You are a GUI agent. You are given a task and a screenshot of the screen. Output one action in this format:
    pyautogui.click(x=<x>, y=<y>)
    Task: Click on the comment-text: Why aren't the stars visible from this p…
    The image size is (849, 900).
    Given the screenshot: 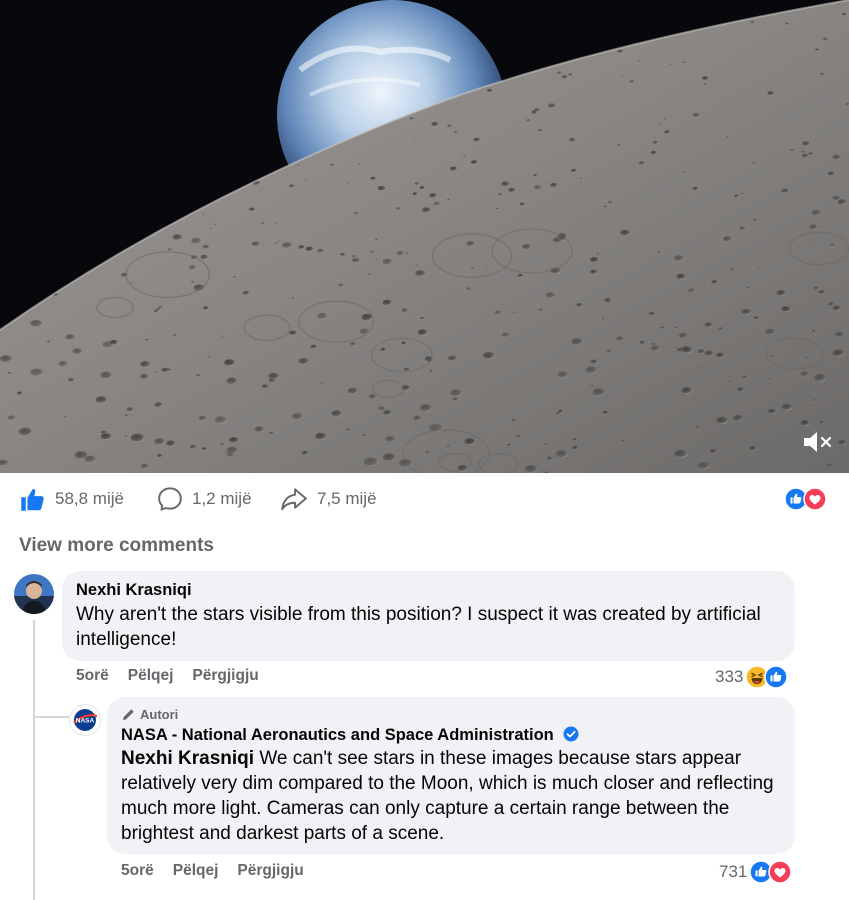 What is the action you would take?
    pyautogui.click(x=418, y=627)
    